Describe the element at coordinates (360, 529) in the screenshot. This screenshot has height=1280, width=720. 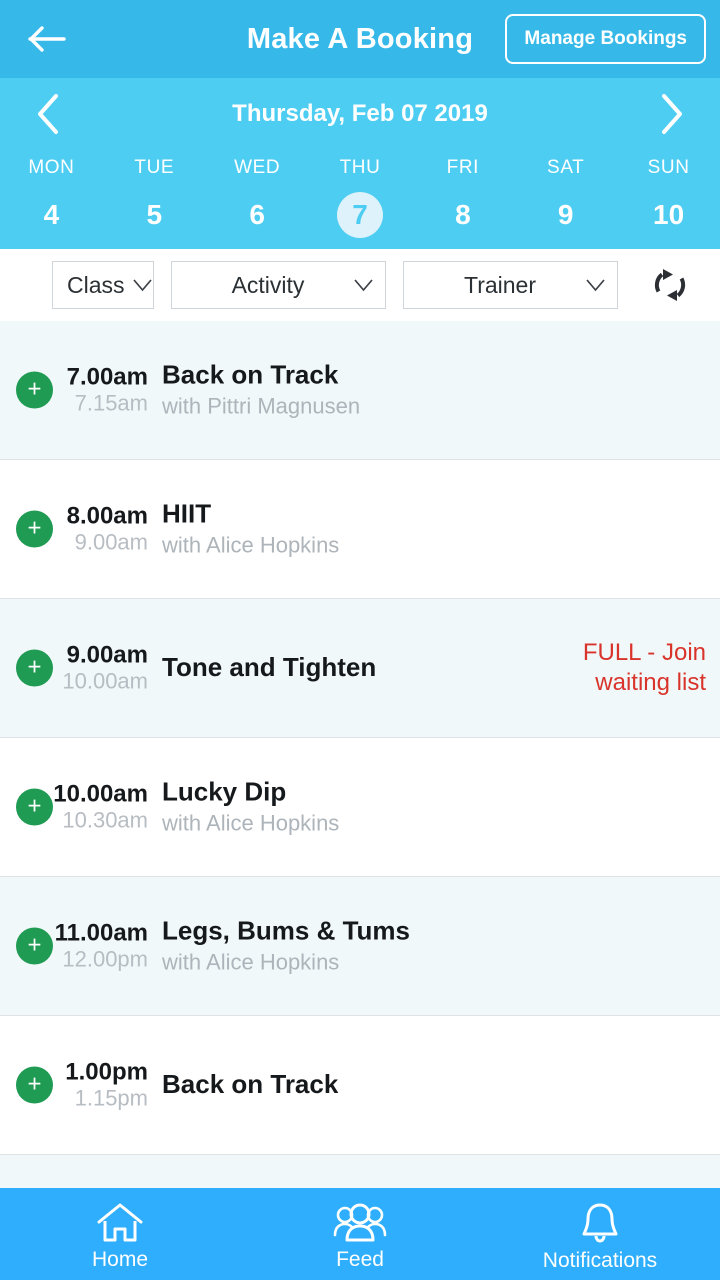
I see `table-row: + 8.00am 9.00am HIIT with Alice Hopkins` at that location.